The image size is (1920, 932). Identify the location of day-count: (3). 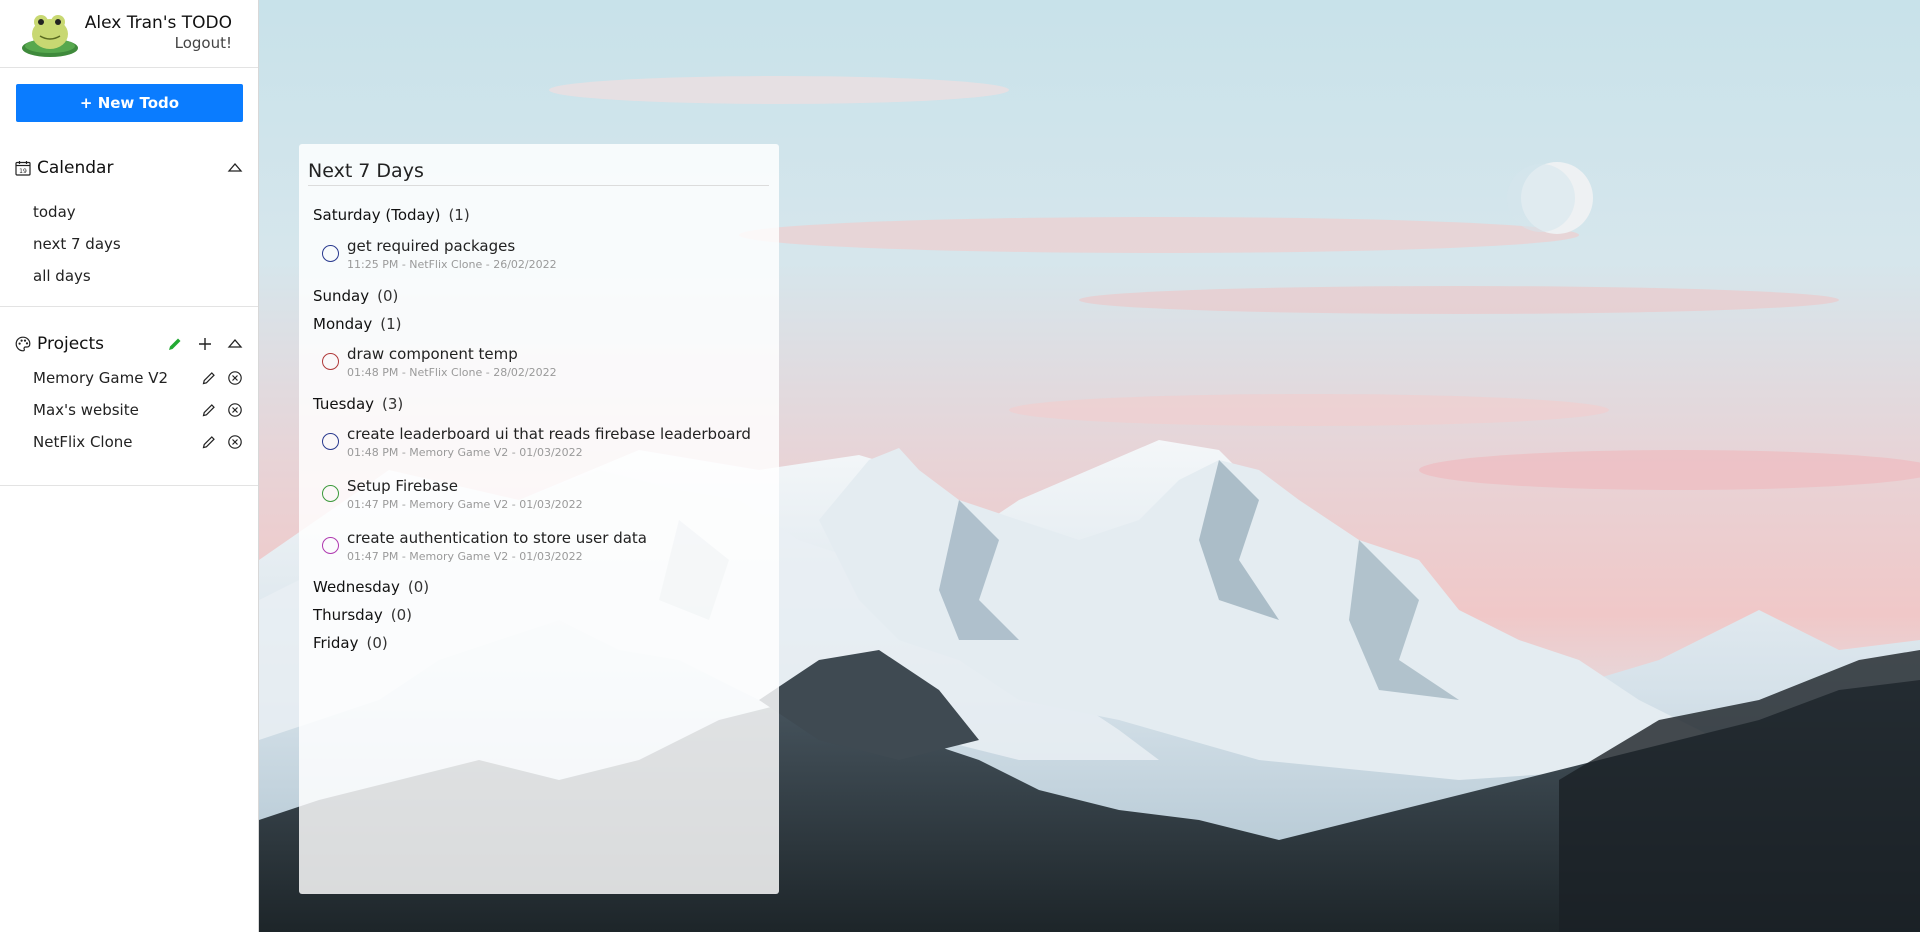
(393, 404).